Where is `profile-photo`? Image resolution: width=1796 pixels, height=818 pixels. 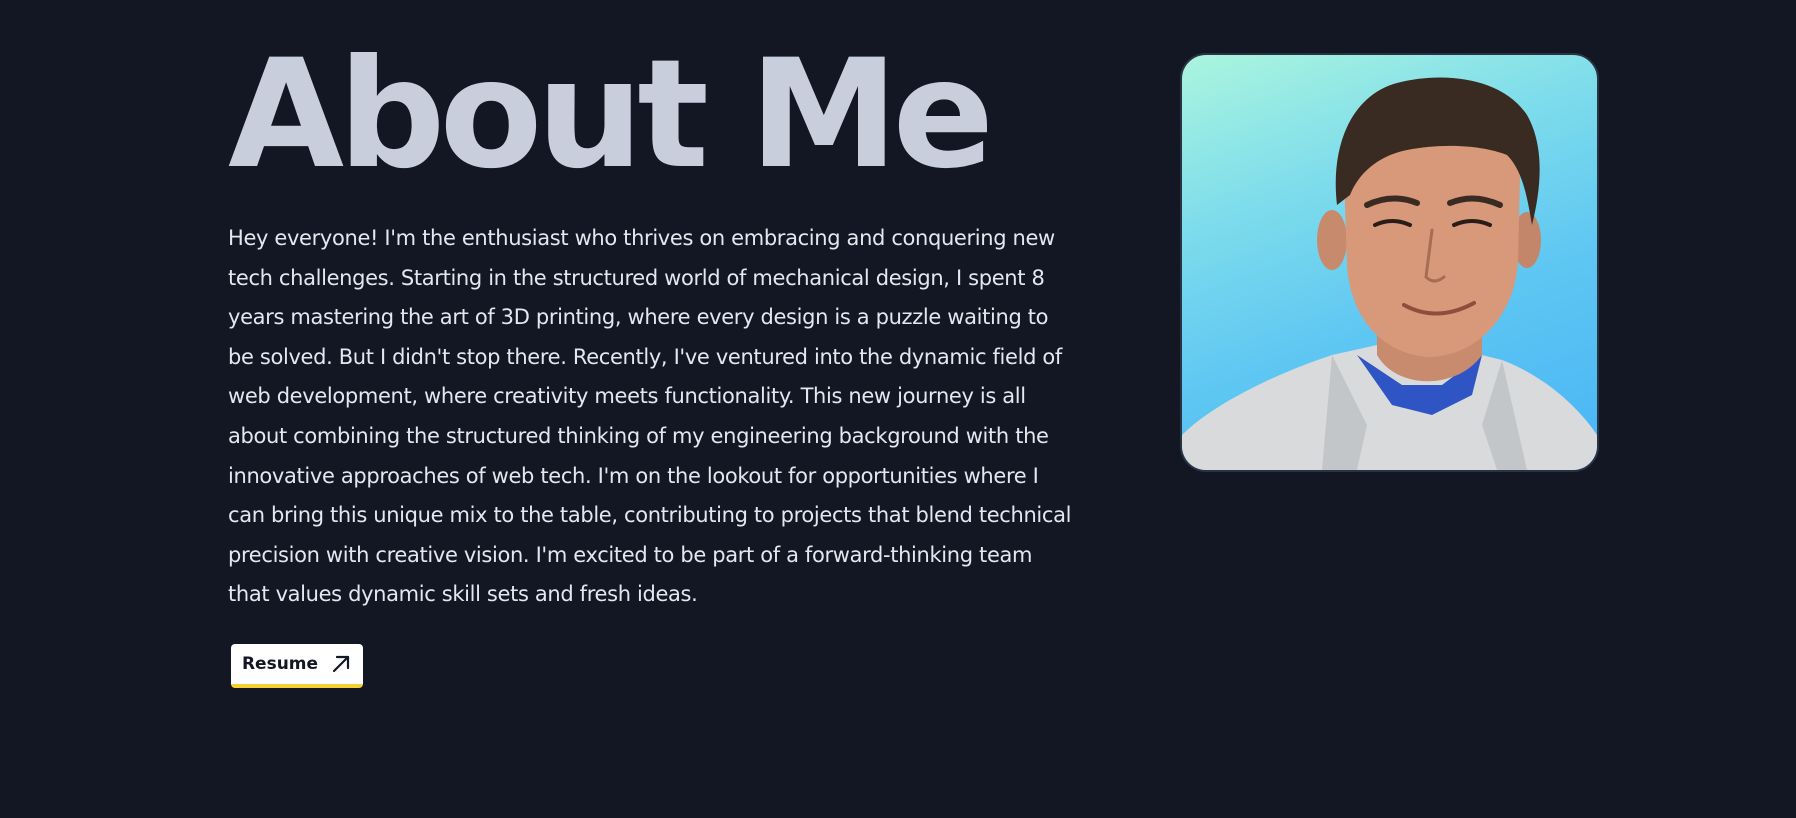 profile-photo is located at coordinates (1389, 262).